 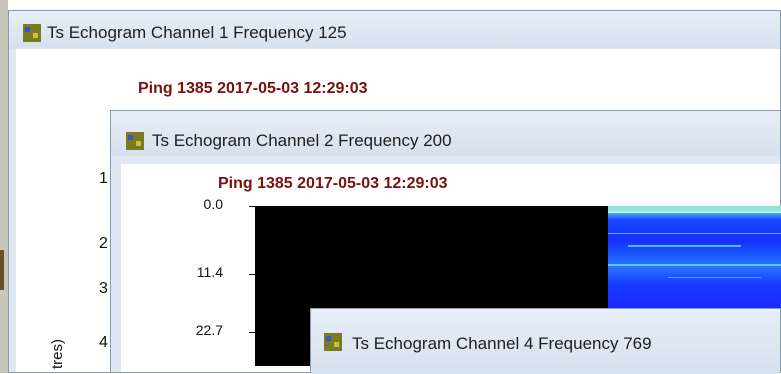 I want to click on y-tick-ch1: 2, so click(x=103, y=243).